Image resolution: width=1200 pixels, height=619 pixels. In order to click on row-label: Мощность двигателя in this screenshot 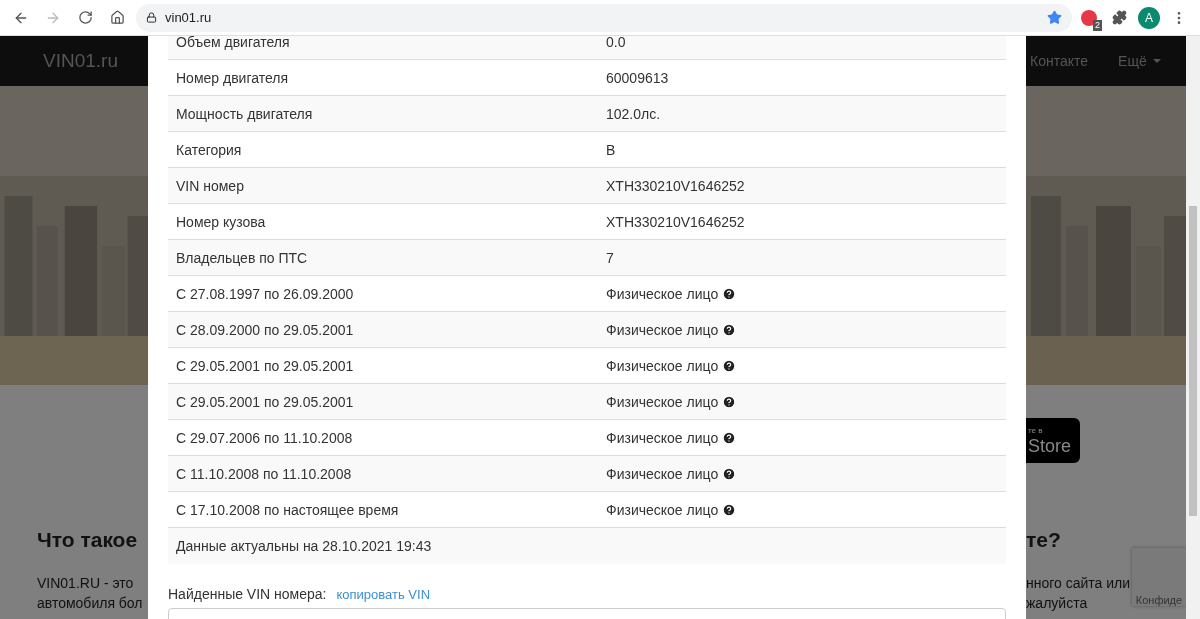, I will do `click(244, 113)`.